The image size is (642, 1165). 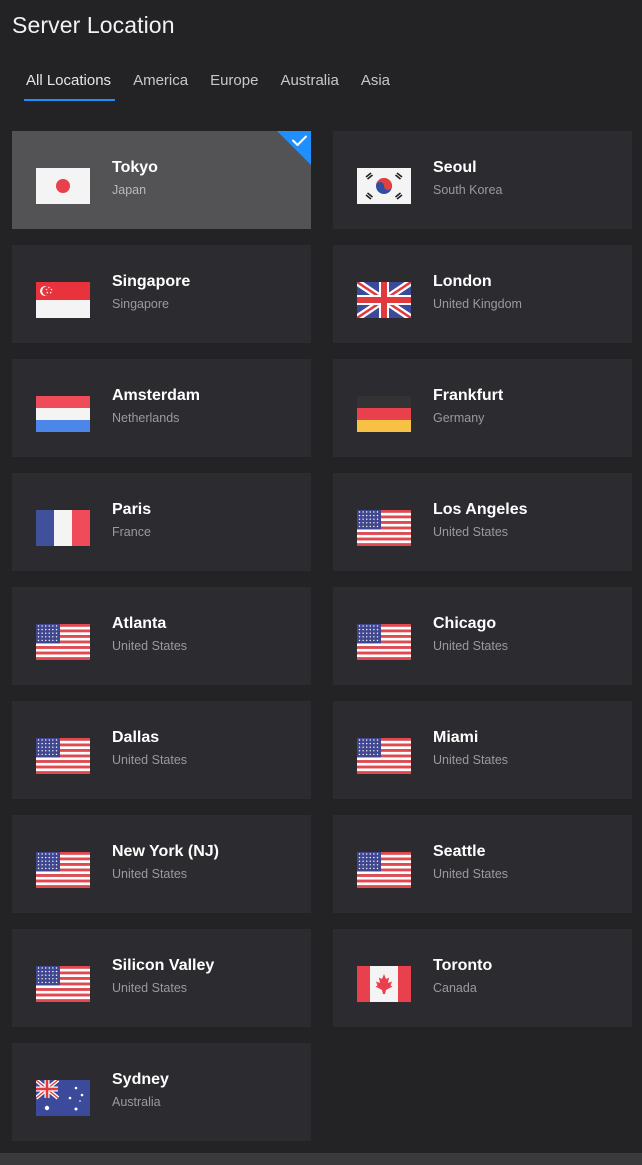 What do you see at coordinates (160, 86) in the screenshot?
I see `tab-america: America` at bounding box center [160, 86].